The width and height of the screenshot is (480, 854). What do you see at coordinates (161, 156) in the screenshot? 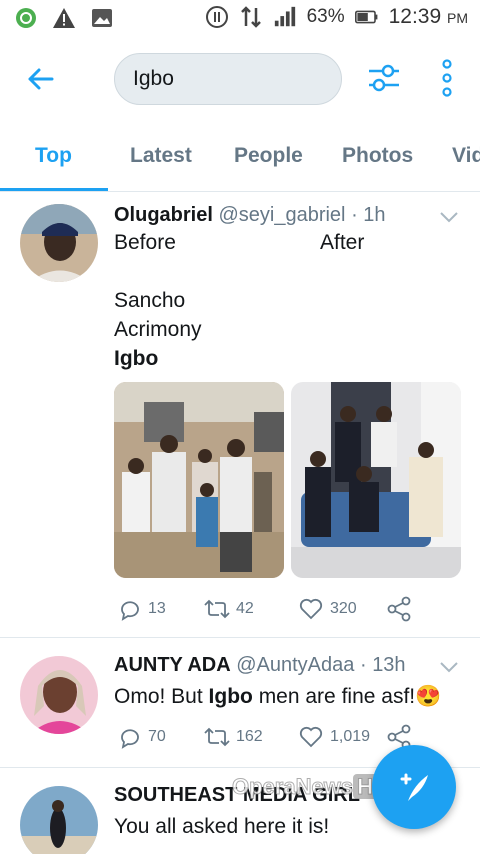
I see `tab-latest: Latest` at bounding box center [161, 156].